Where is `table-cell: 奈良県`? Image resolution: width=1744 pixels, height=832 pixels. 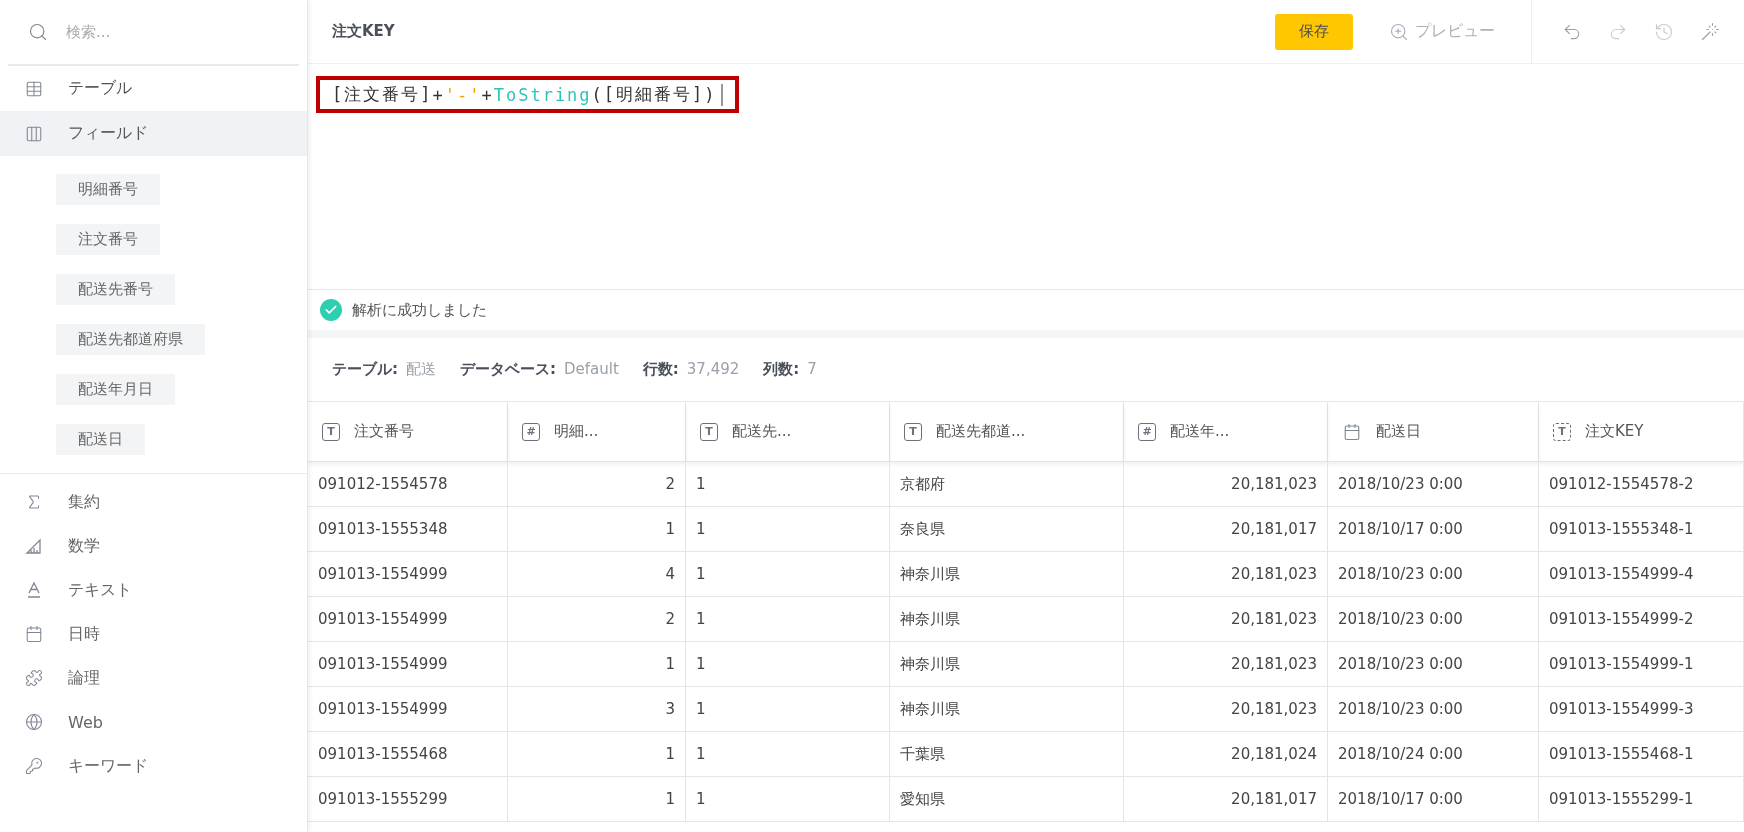 table-cell: 奈良県 is located at coordinates (1007, 529).